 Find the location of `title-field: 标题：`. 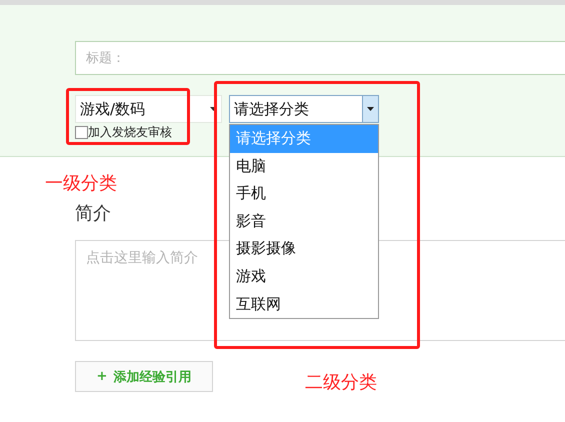

title-field: 标题： is located at coordinates (320, 58).